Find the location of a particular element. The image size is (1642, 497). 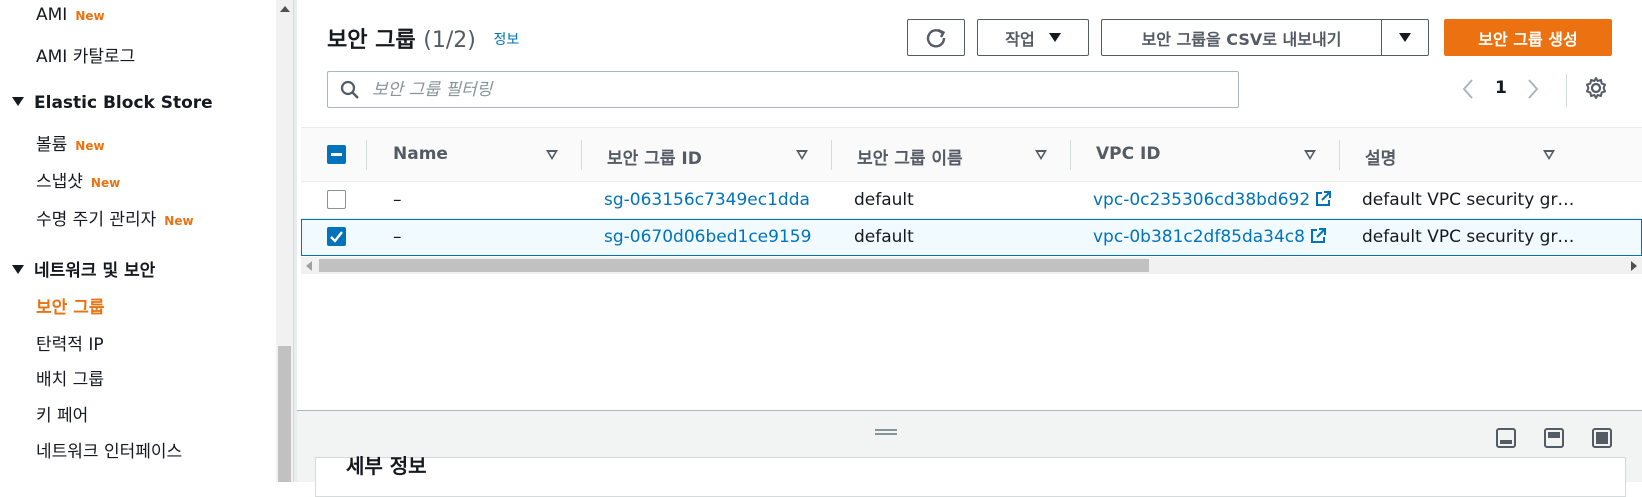

sidebar-item-label: 네트워크 인터페이스 is located at coordinates (109, 452).